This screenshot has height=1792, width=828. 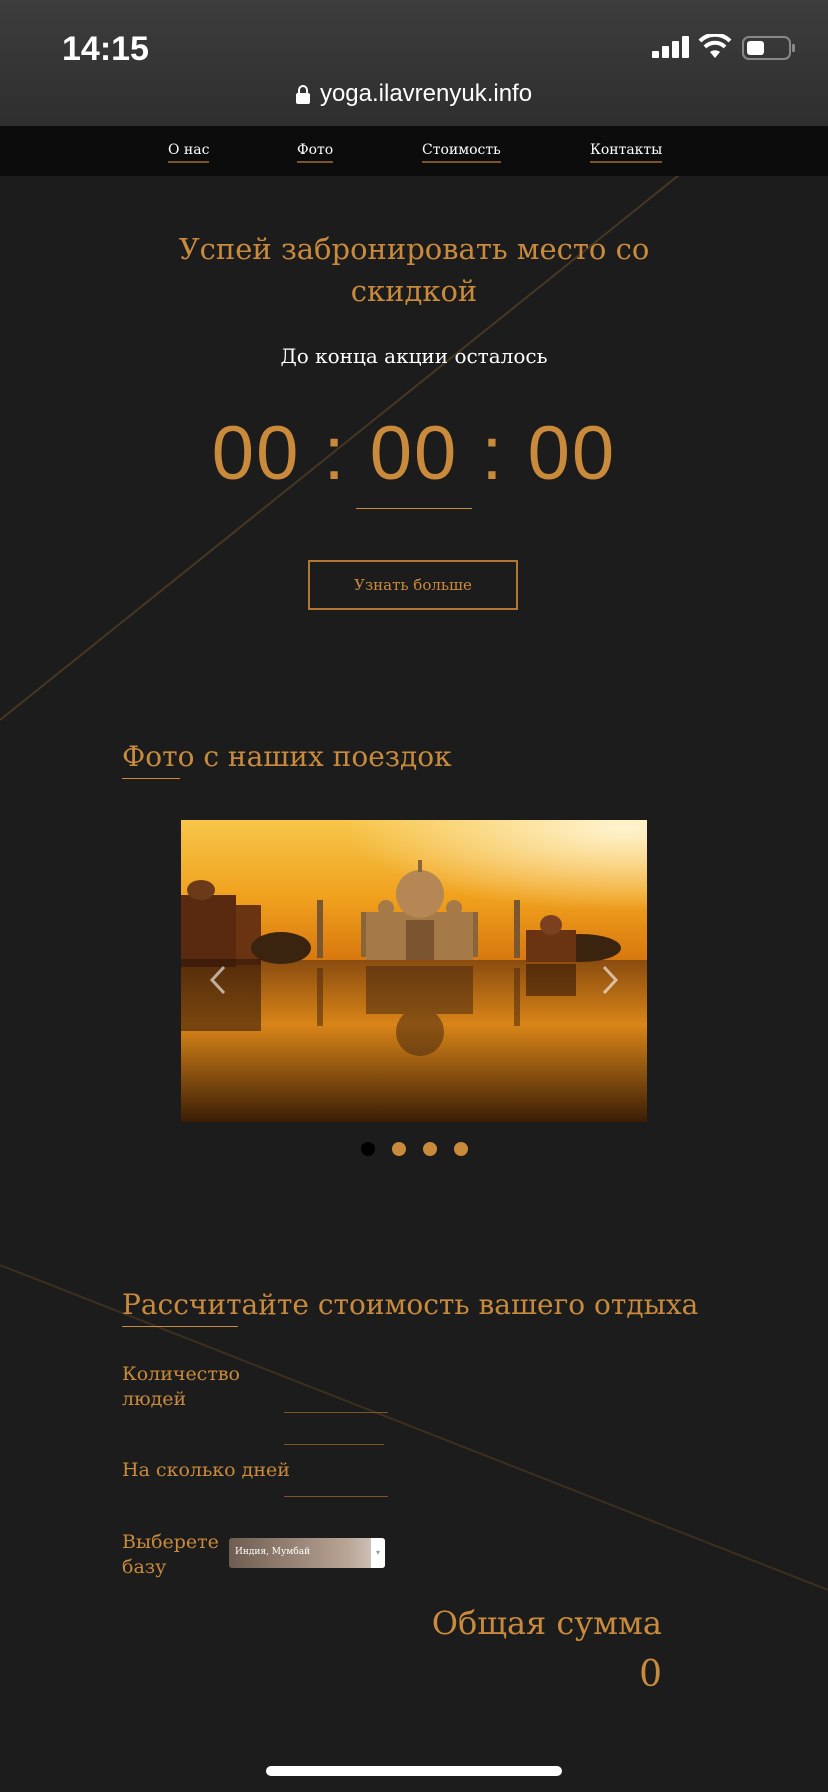 I want to click on wifi-icon, so click(x=715, y=46).